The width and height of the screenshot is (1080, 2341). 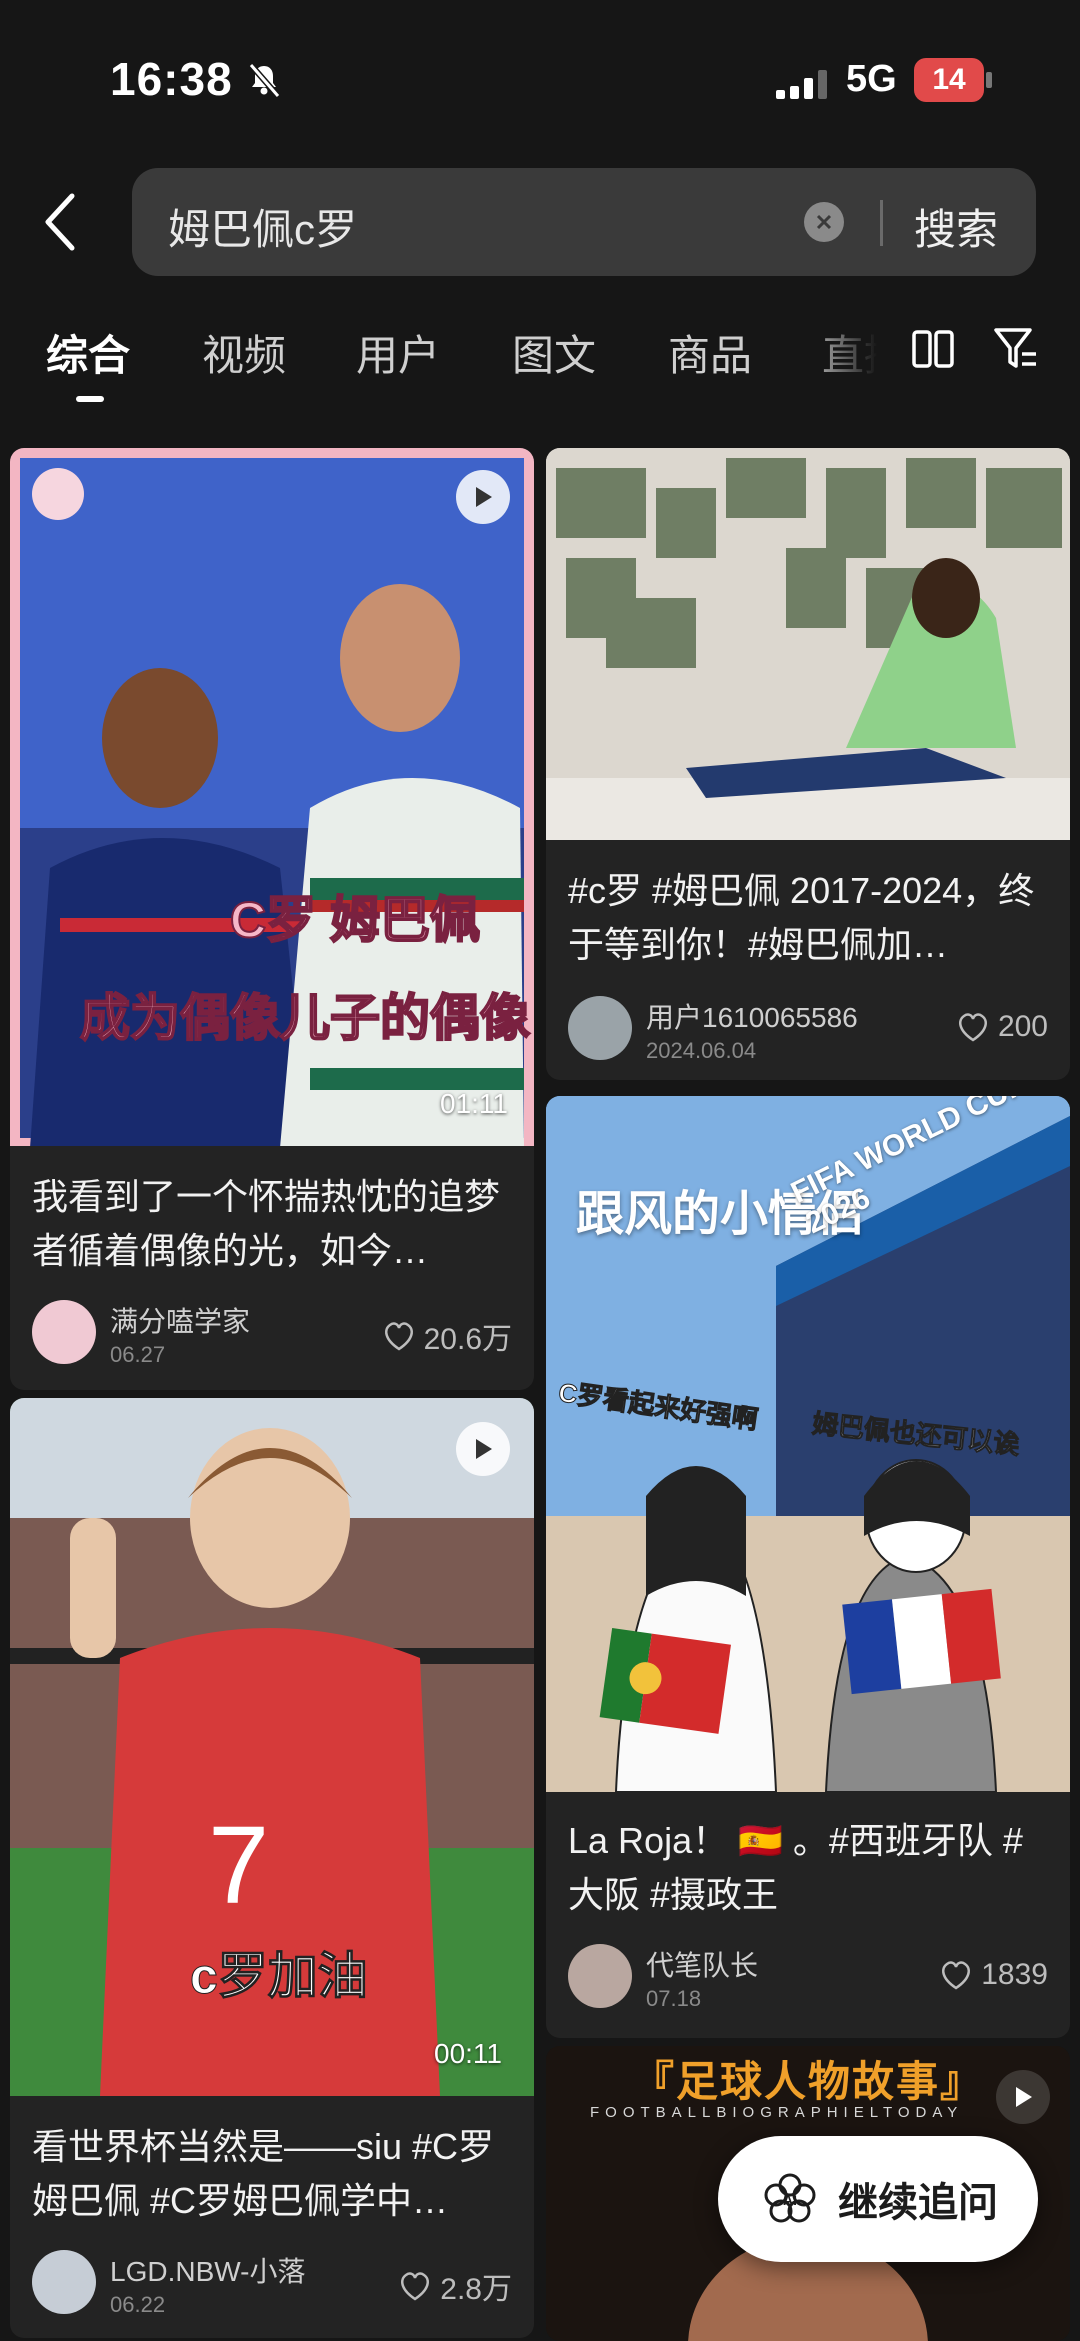 I want to click on active-tab-indicator, so click(x=90, y=399).